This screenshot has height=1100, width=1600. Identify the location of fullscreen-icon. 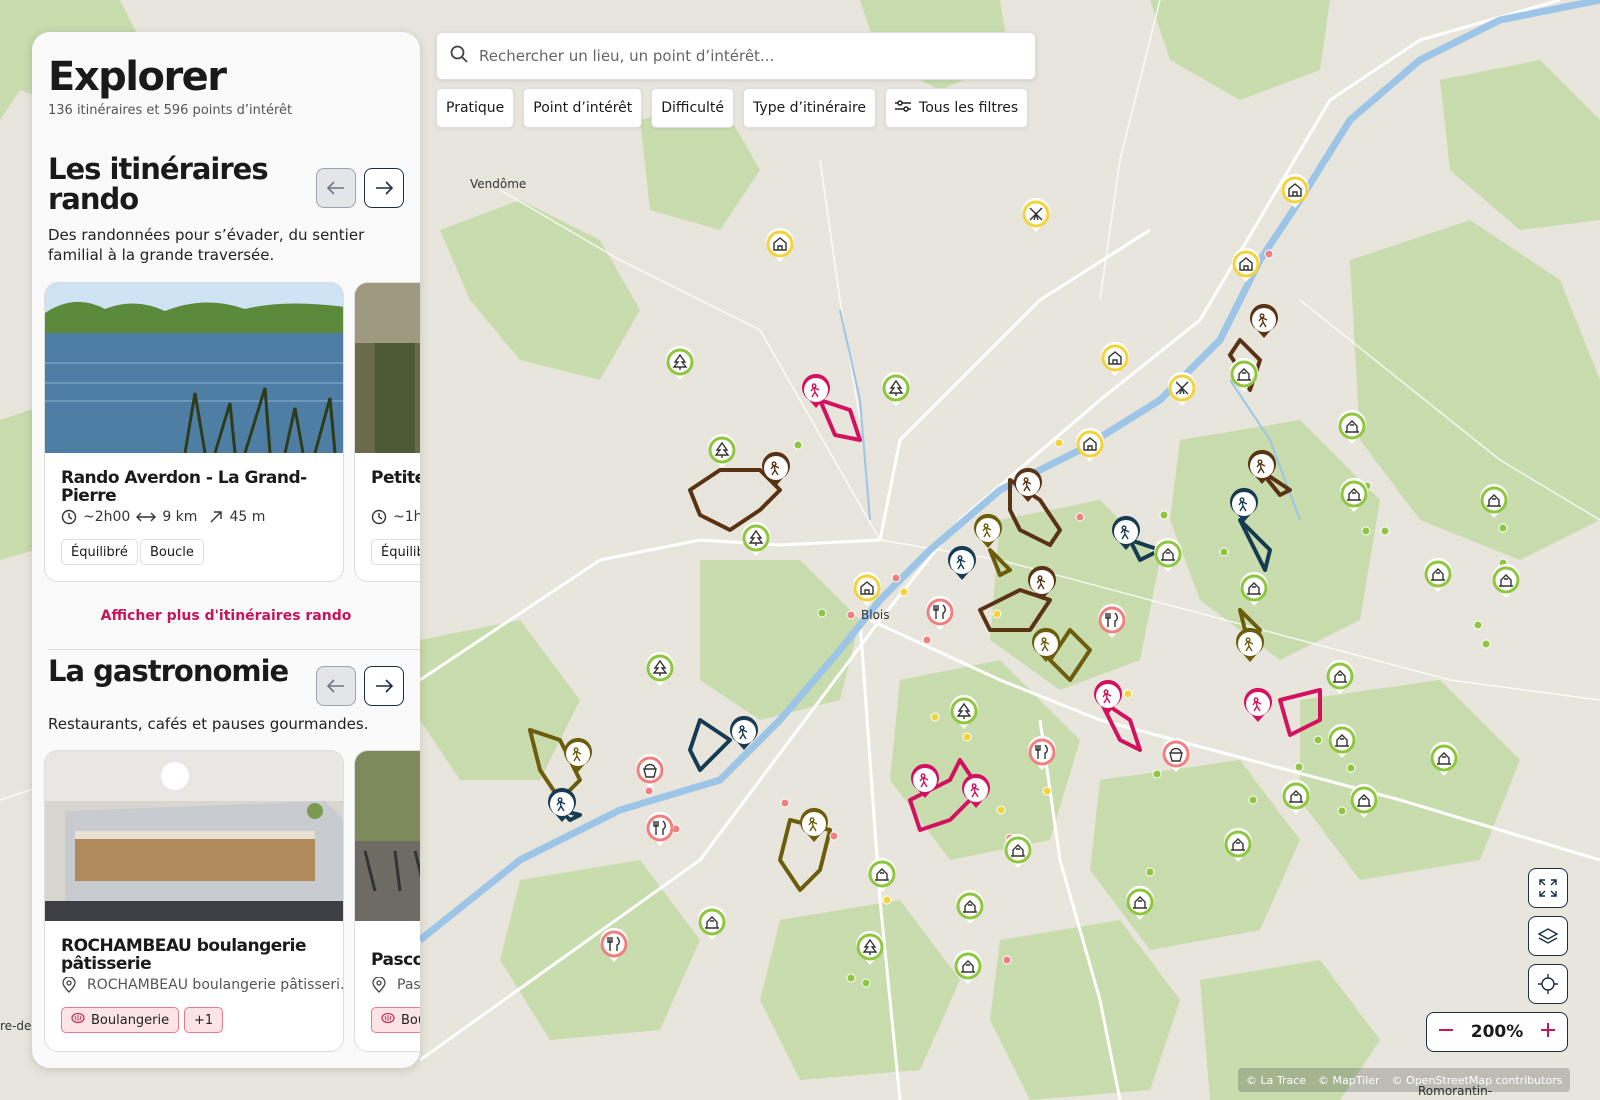
(1548, 888).